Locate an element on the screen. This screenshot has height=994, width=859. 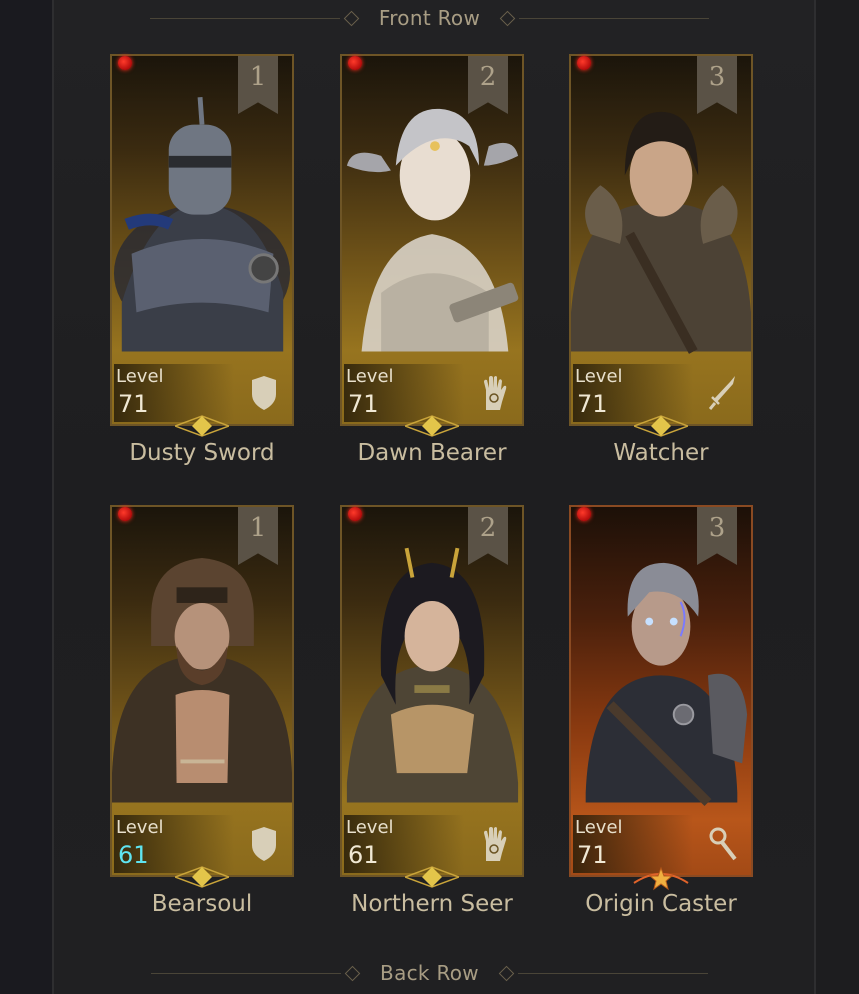
staff-icon is located at coordinates (723, 844).